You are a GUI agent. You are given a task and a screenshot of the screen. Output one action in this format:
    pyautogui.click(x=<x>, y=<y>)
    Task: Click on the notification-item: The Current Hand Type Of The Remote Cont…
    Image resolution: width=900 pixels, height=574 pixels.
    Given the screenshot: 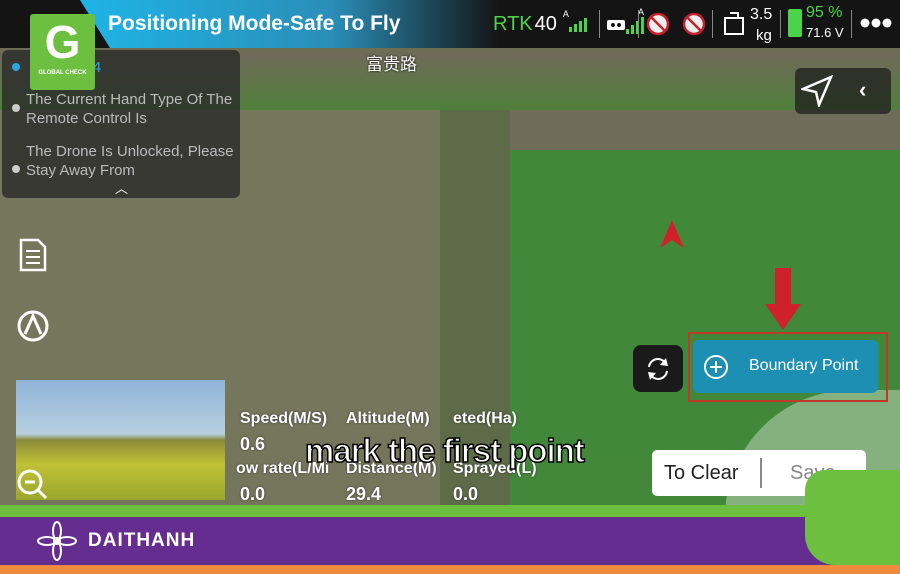 What is the action you would take?
    pyautogui.click(x=129, y=109)
    